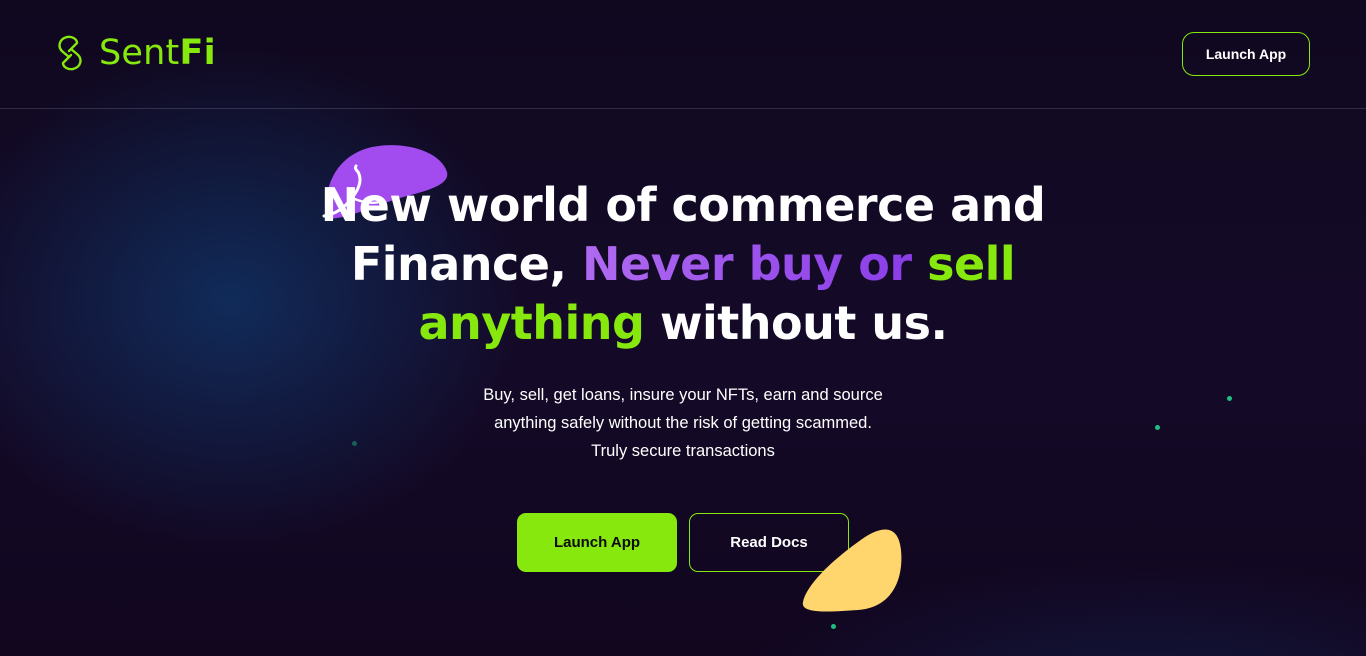 Image resolution: width=1366 pixels, height=656 pixels. Describe the element at coordinates (70, 53) in the screenshot. I see `chain-link-logo-icon` at that location.